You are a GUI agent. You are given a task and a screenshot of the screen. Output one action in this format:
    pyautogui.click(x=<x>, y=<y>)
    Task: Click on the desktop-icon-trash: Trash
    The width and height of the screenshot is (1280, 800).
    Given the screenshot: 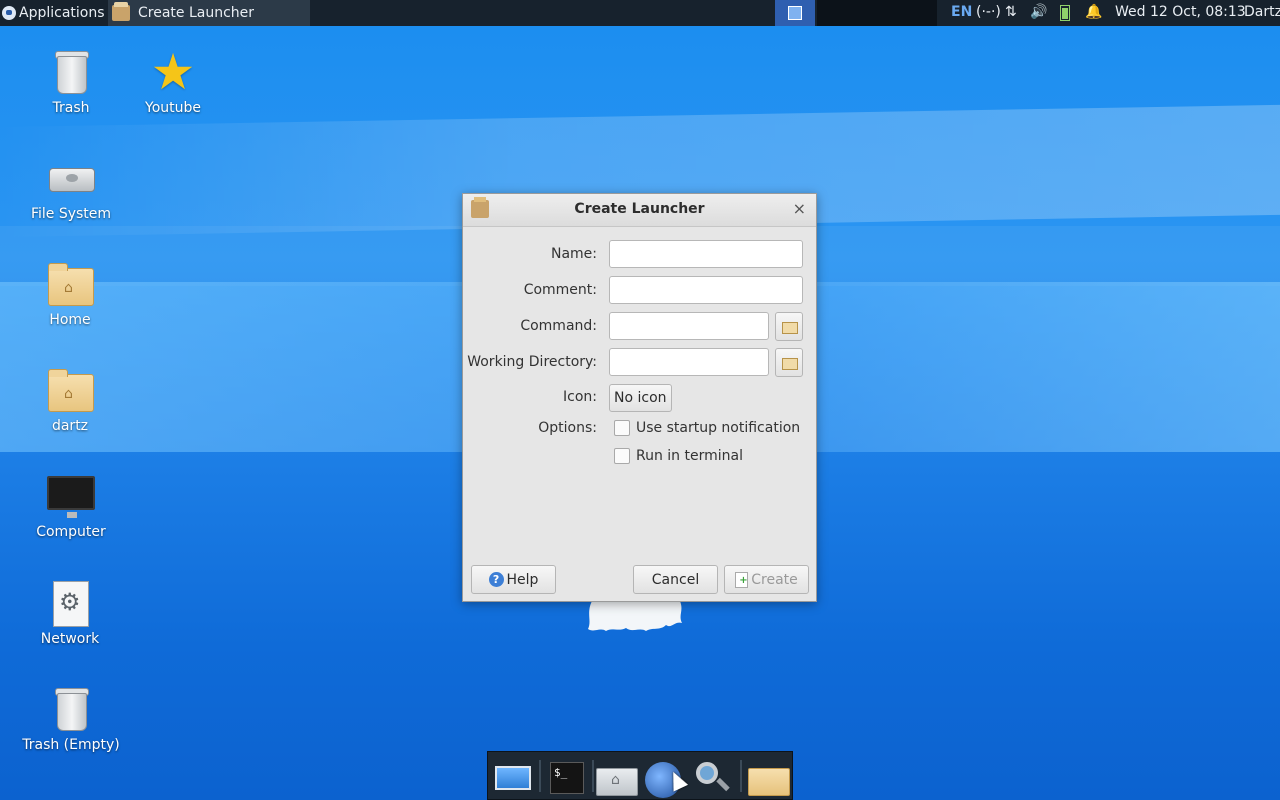 What is the action you would take?
    pyautogui.click(x=71, y=82)
    